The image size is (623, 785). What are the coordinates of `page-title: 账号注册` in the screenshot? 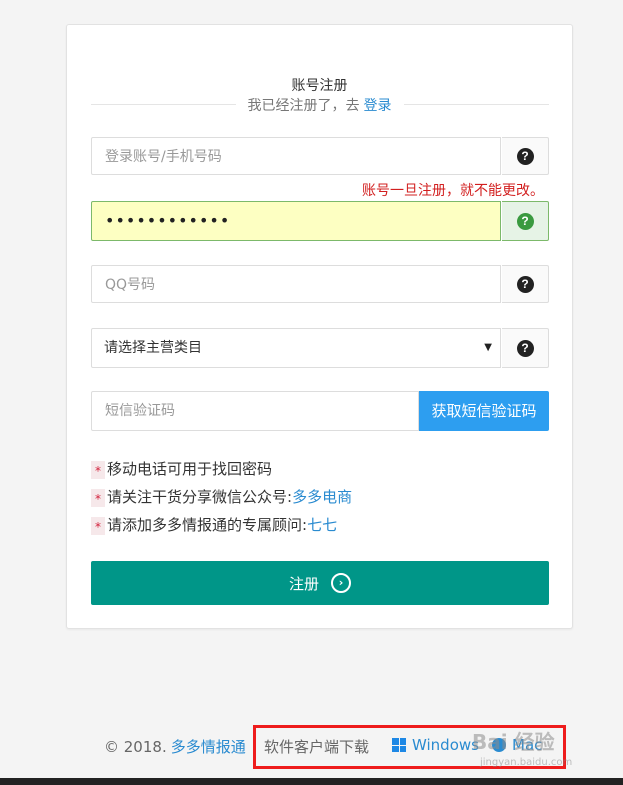 It's located at (319, 86).